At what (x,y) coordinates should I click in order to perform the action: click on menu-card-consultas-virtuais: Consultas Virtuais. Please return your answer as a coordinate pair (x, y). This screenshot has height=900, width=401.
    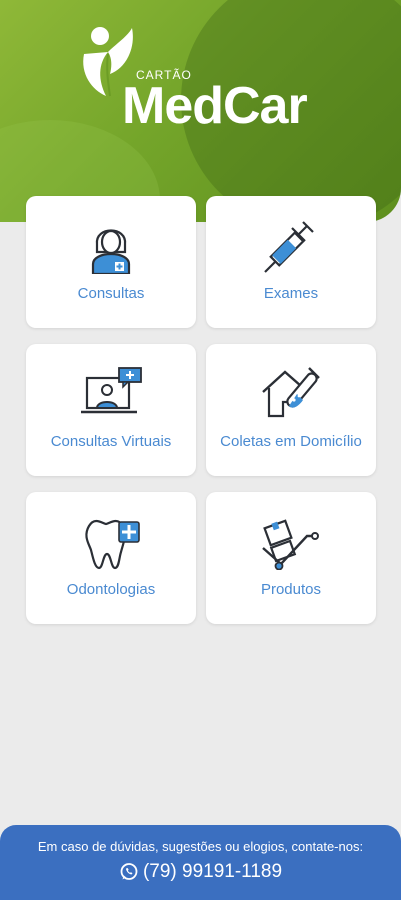
    Looking at the image, I should click on (111, 410).